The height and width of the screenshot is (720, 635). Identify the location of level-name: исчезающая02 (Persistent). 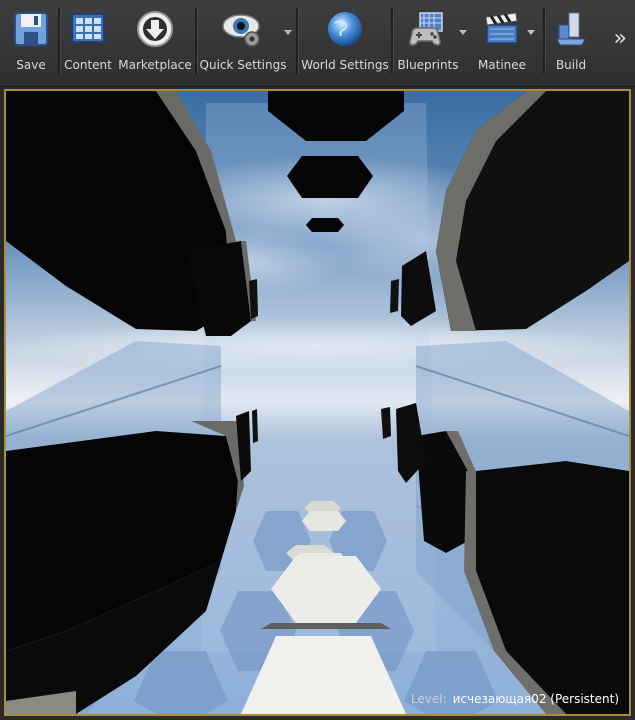
(535, 699).